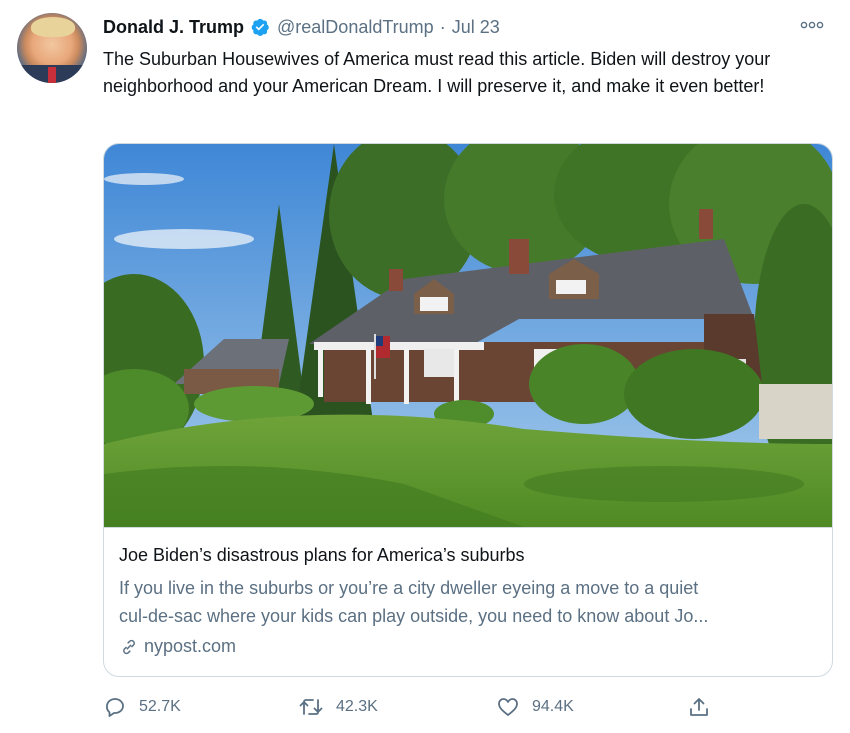 The width and height of the screenshot is (850, 733). I want to click on card-domain: nypost.com, so click(177, 646).